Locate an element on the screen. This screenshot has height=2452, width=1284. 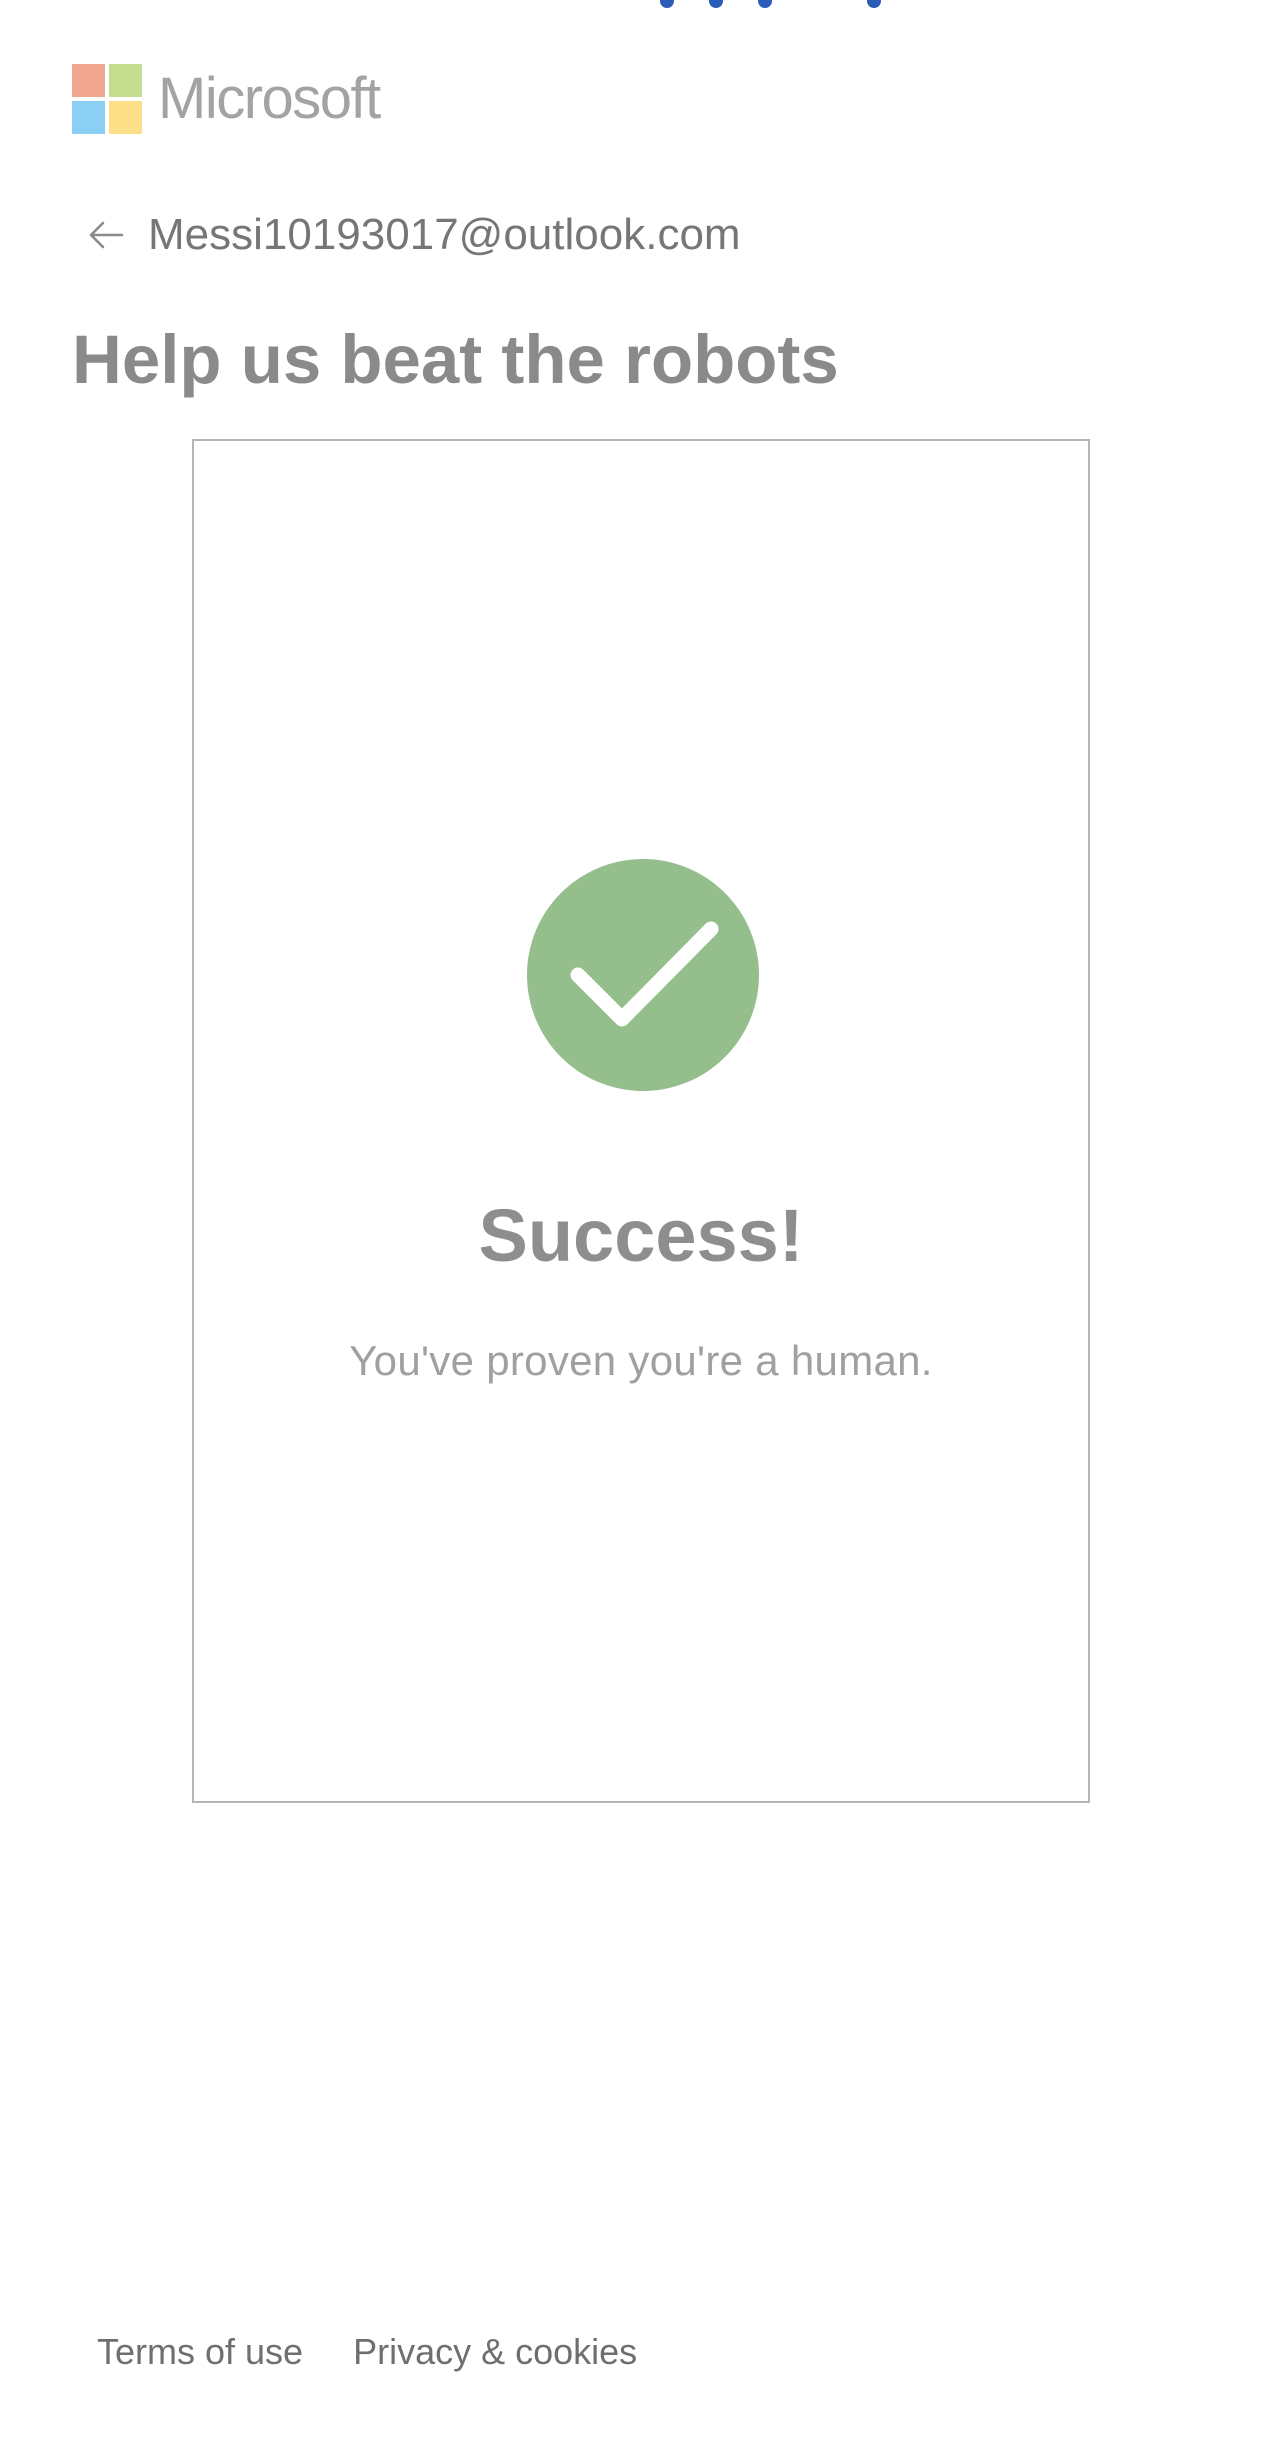
privacy-cookies-link: Privacy & cookies is located at coordinates (495, 2352).